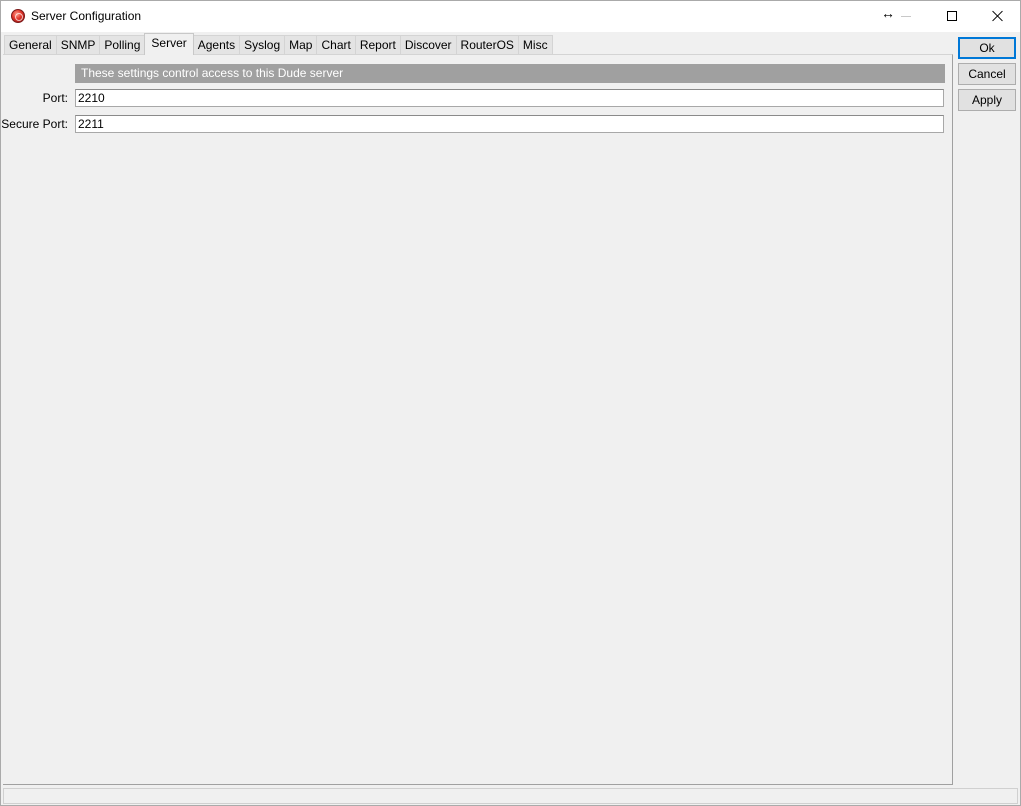 Image resolution: width=1021 pixels, height=806 pixels. What do you see at coordinates (987, 48) in the screenshot?
I see `ok-button: Ok` at bounding box center [987, 48].